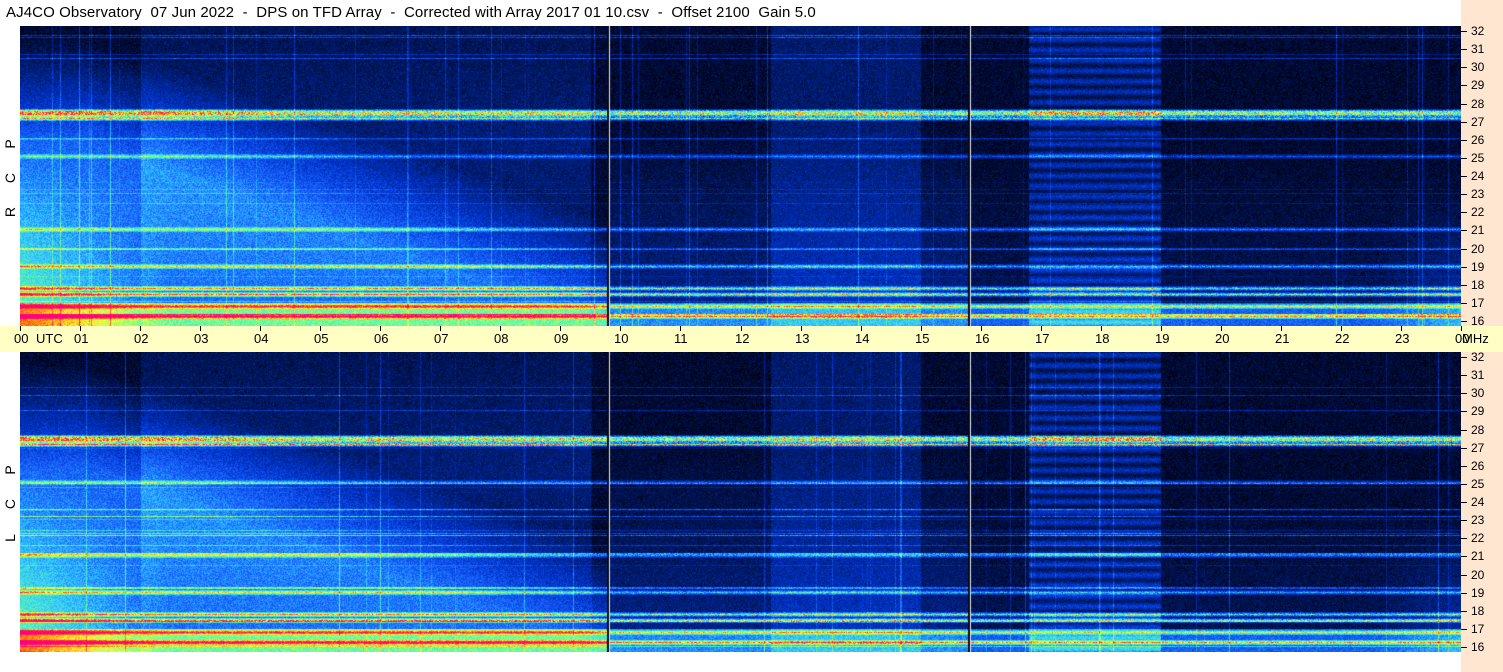 This screenshot has height=672, width=1503. I want to click on time-label: 20, so click(1222, 338).